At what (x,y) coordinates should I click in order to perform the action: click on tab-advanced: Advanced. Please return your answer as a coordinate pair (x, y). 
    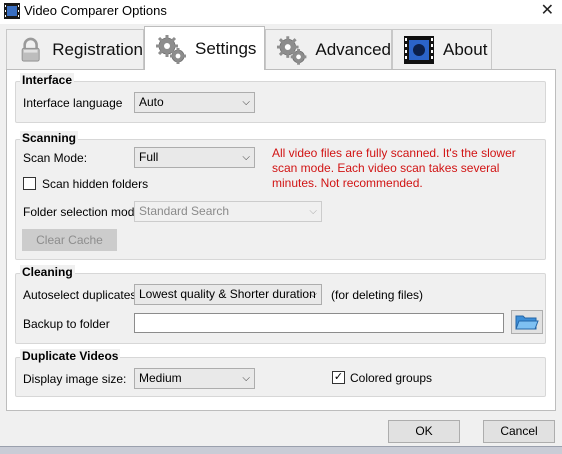
    Looking at the image, I should click on (328, 49).